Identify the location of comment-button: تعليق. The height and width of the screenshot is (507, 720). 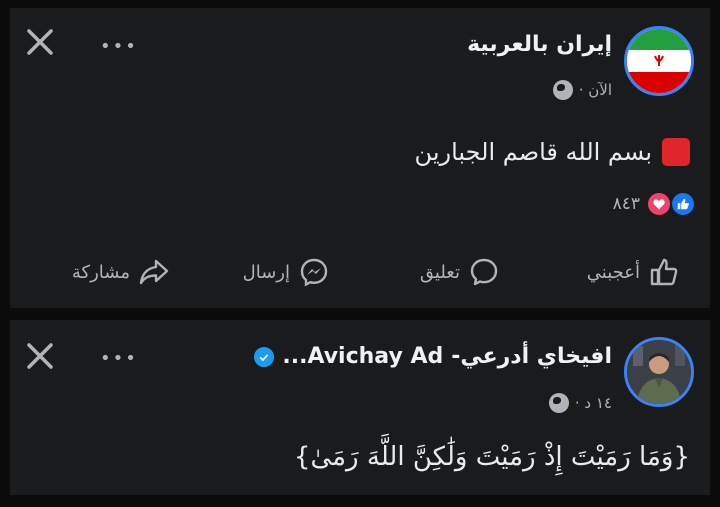
(460, 272).